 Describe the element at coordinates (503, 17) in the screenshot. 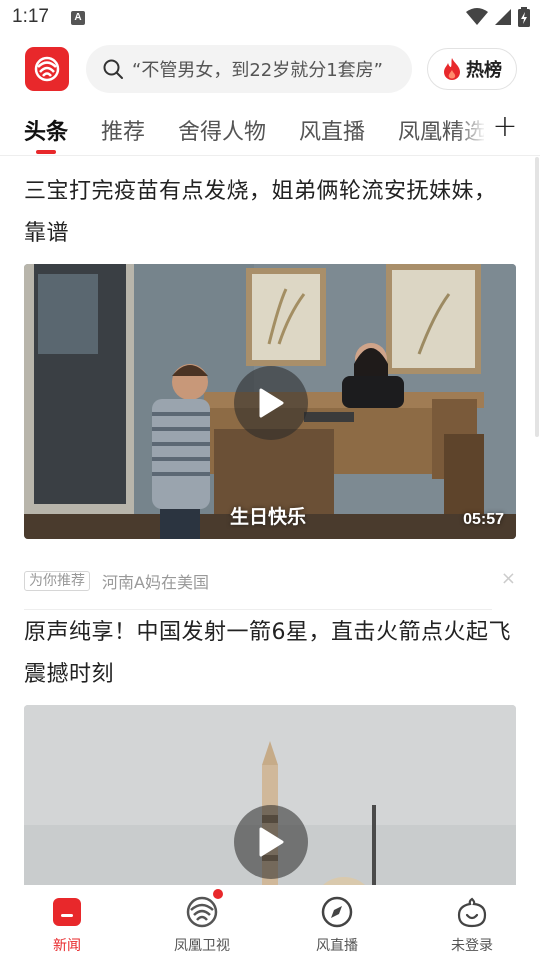

I see `signal-icon` at that location.